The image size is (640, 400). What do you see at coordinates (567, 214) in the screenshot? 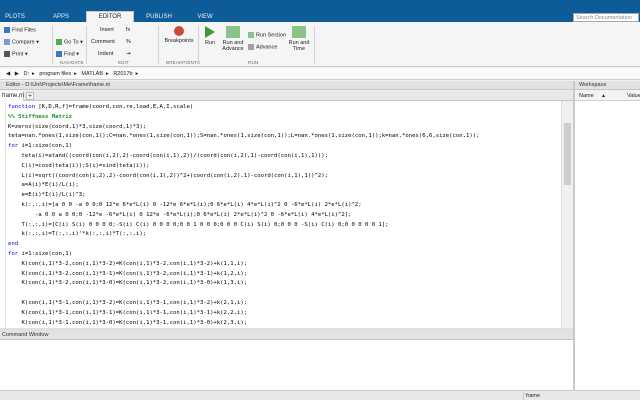
I see `editor-vertical-scrollbar` at bounding box center [567, 214].